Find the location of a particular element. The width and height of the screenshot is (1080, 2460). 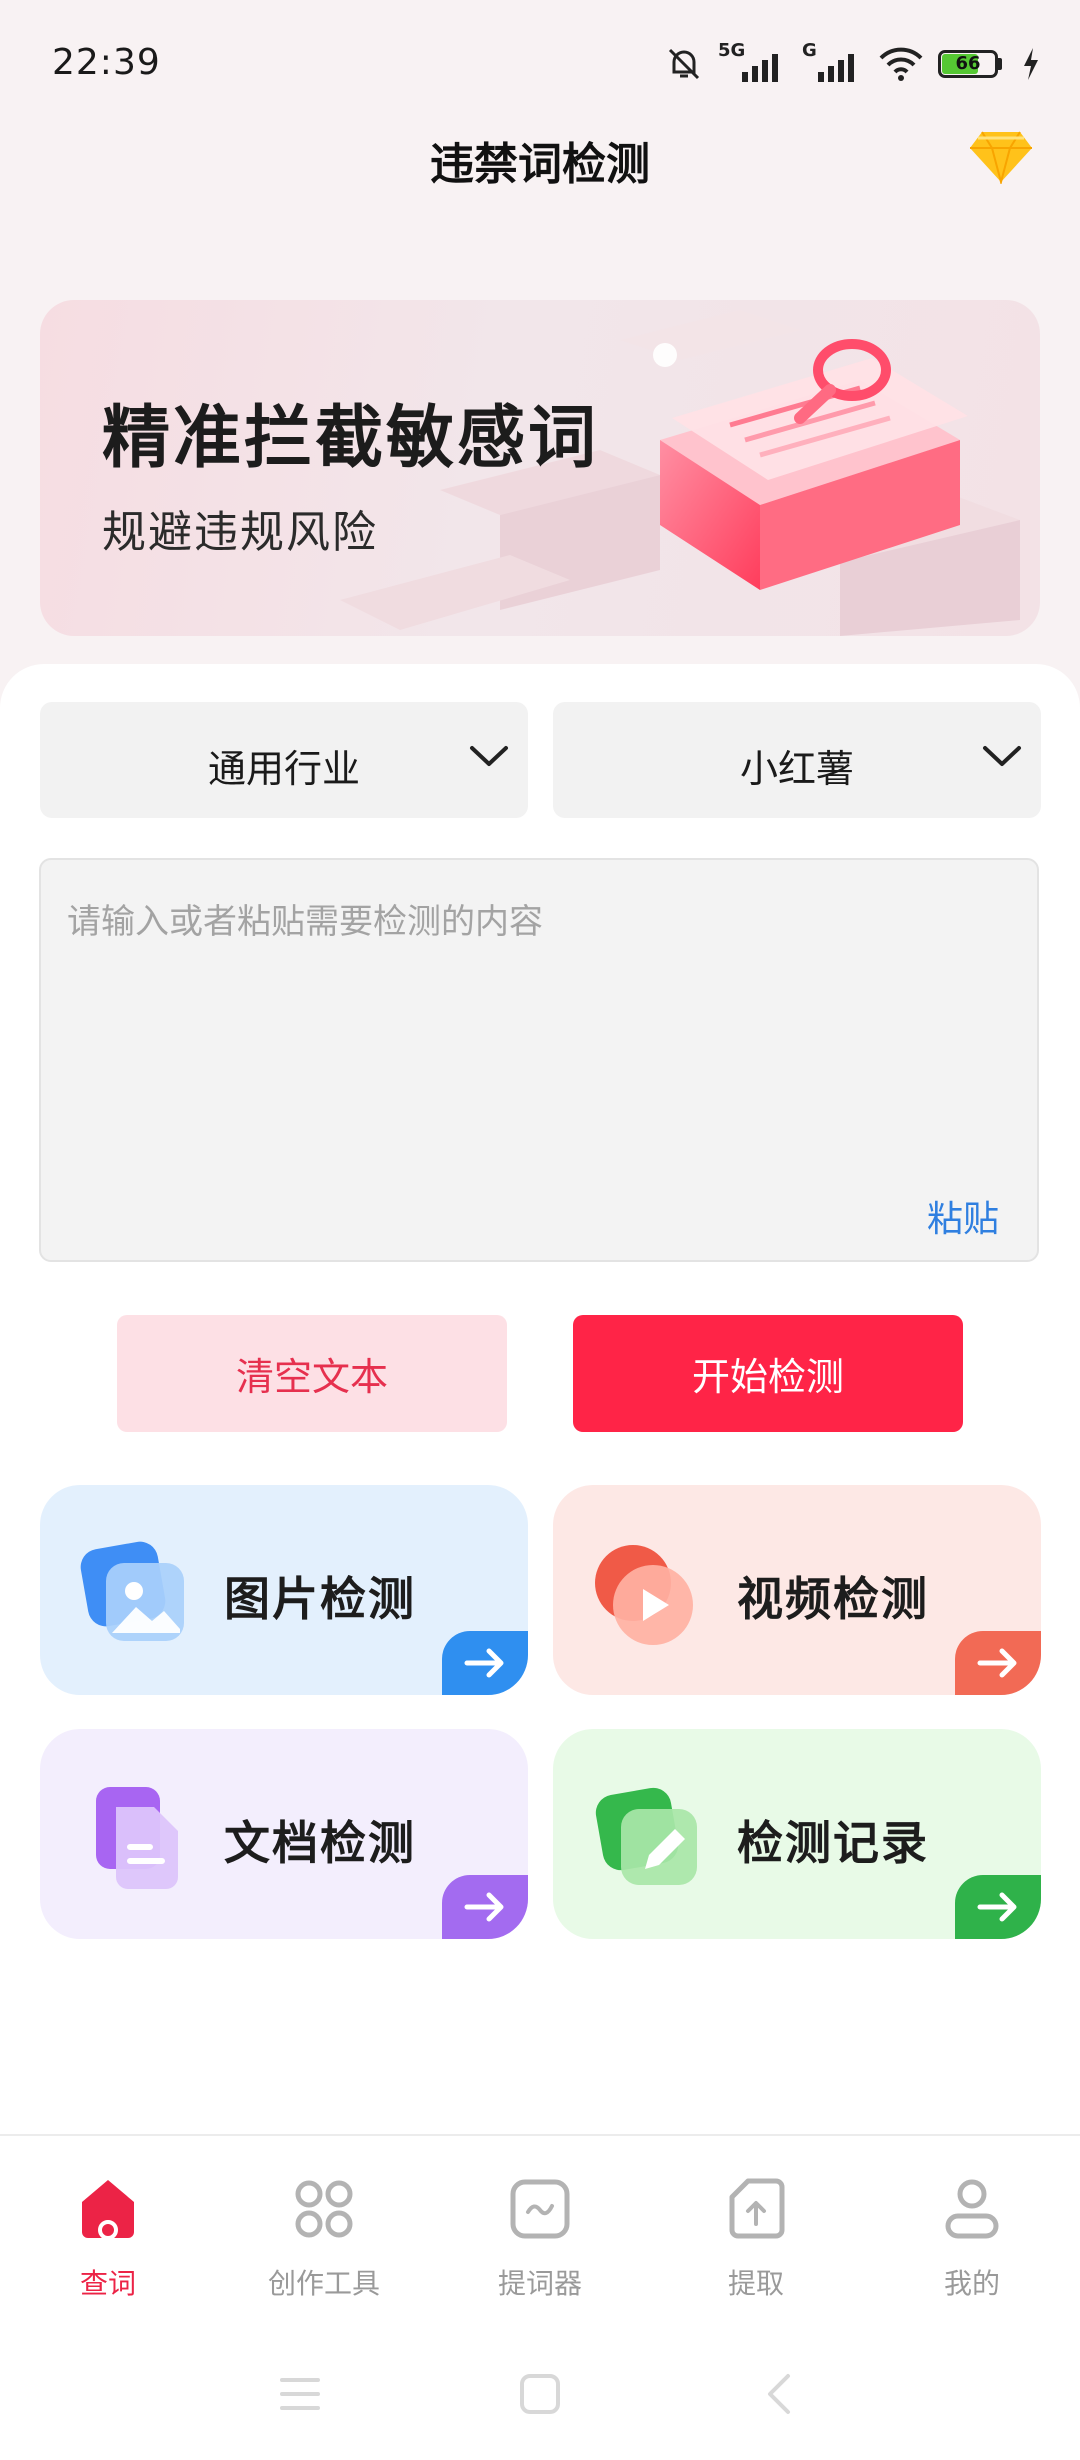

nav-label-profile: 我的 is located at coordinates (971, 2283).